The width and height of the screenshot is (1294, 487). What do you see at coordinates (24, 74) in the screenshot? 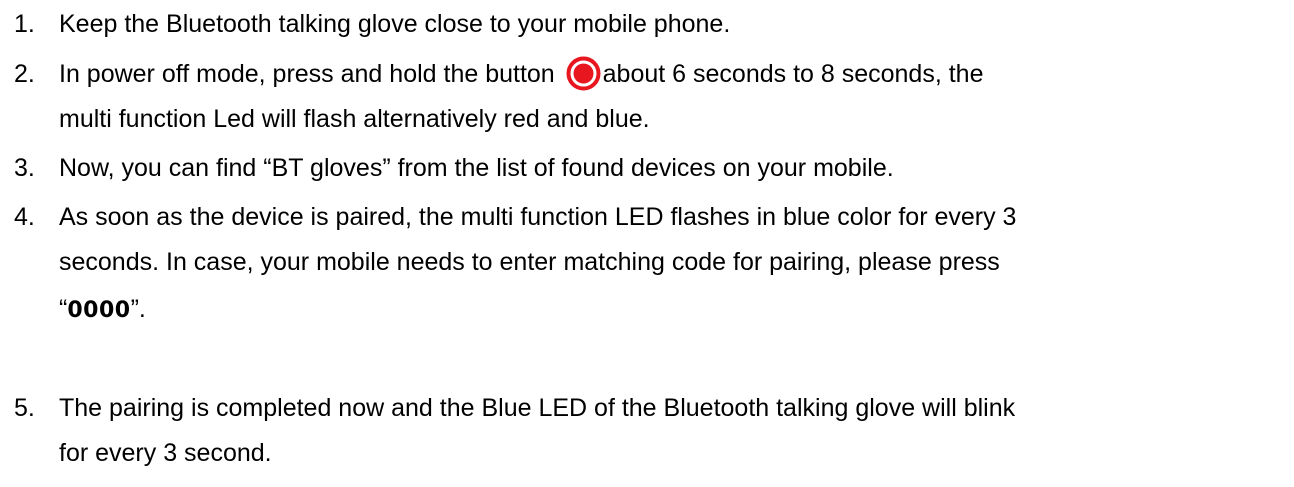
I see `step-2-number: 2.` at bounding box center [24, 74].